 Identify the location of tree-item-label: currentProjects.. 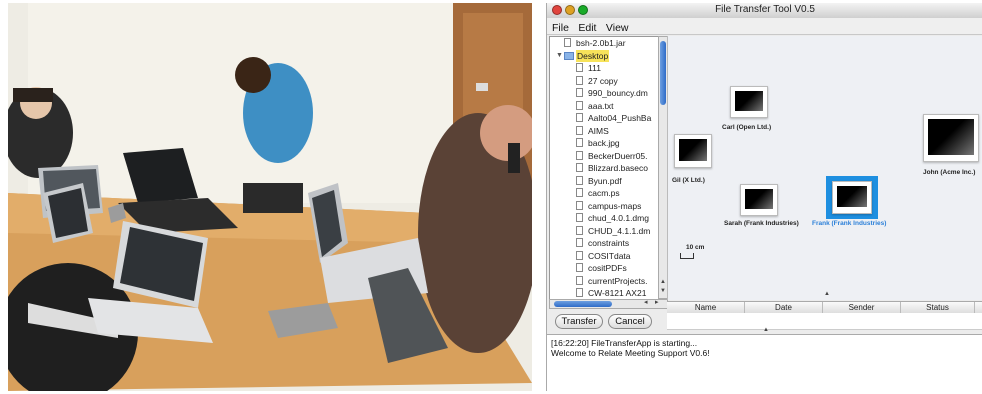
(618, 280).